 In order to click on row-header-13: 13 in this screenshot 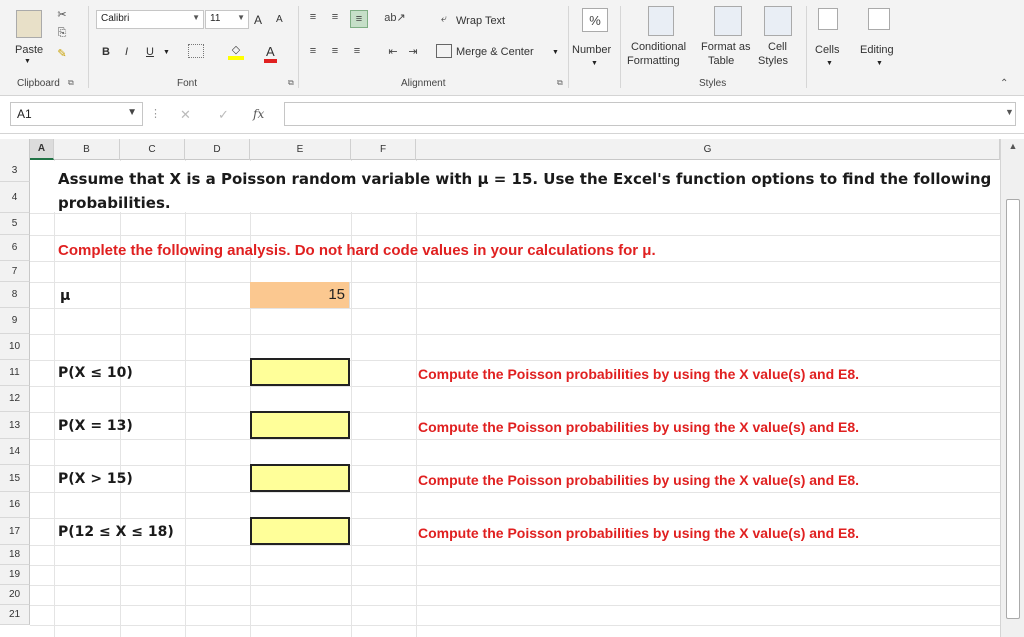, I will do `click(15, 425)`.